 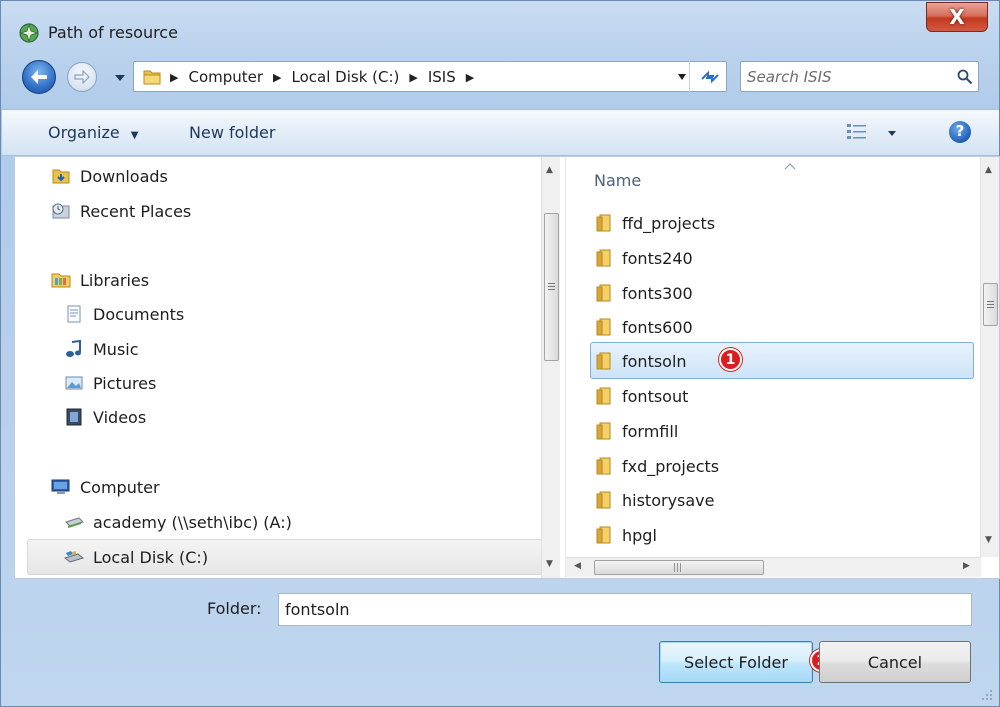 I want to click on nav-item-libraries: Libraries, so click(x=99, y=280).